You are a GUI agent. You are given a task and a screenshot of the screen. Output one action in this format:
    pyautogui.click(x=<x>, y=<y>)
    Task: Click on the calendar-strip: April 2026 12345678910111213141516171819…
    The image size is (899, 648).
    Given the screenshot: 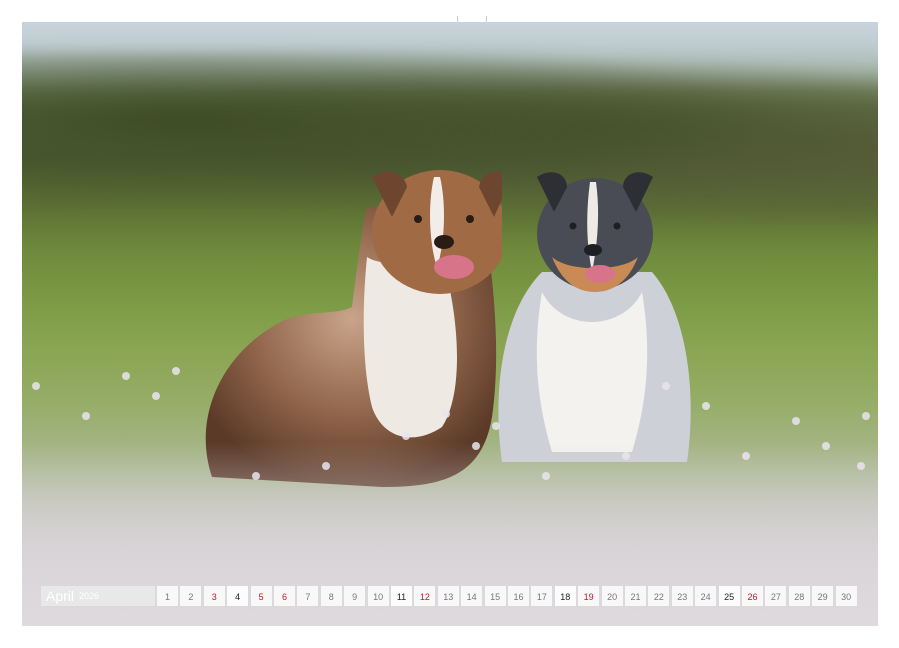 What is the action you would take?
    pyautogui.click(x=450, y=596)
    